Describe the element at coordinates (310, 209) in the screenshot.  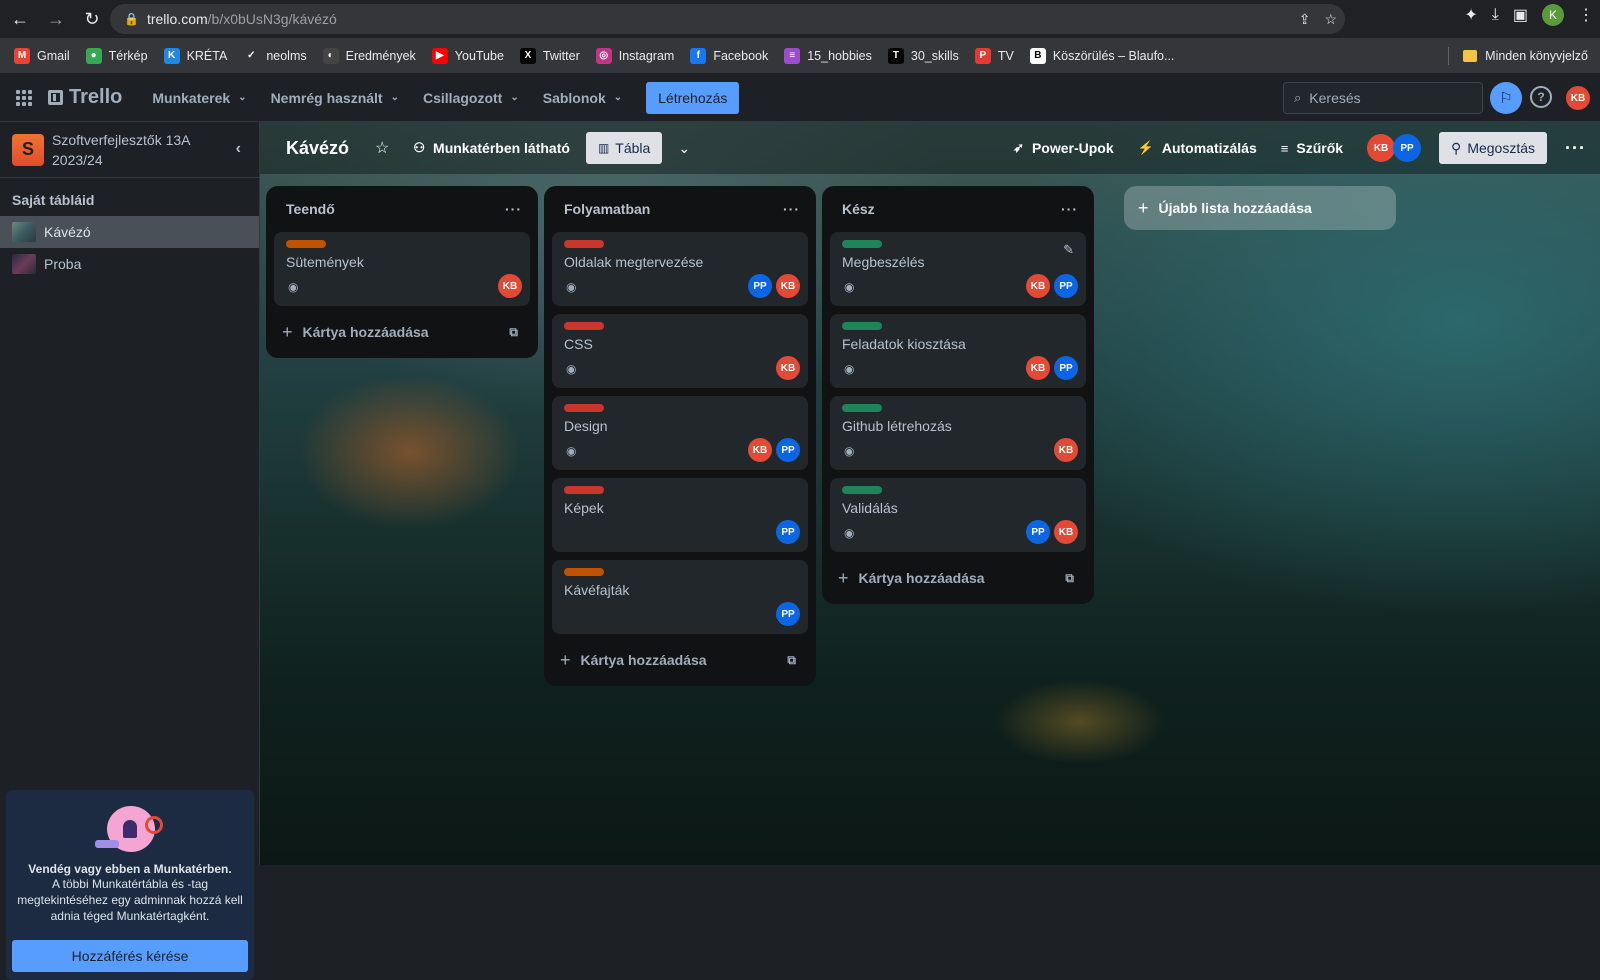
I see `list-title: Teendő` at that location.